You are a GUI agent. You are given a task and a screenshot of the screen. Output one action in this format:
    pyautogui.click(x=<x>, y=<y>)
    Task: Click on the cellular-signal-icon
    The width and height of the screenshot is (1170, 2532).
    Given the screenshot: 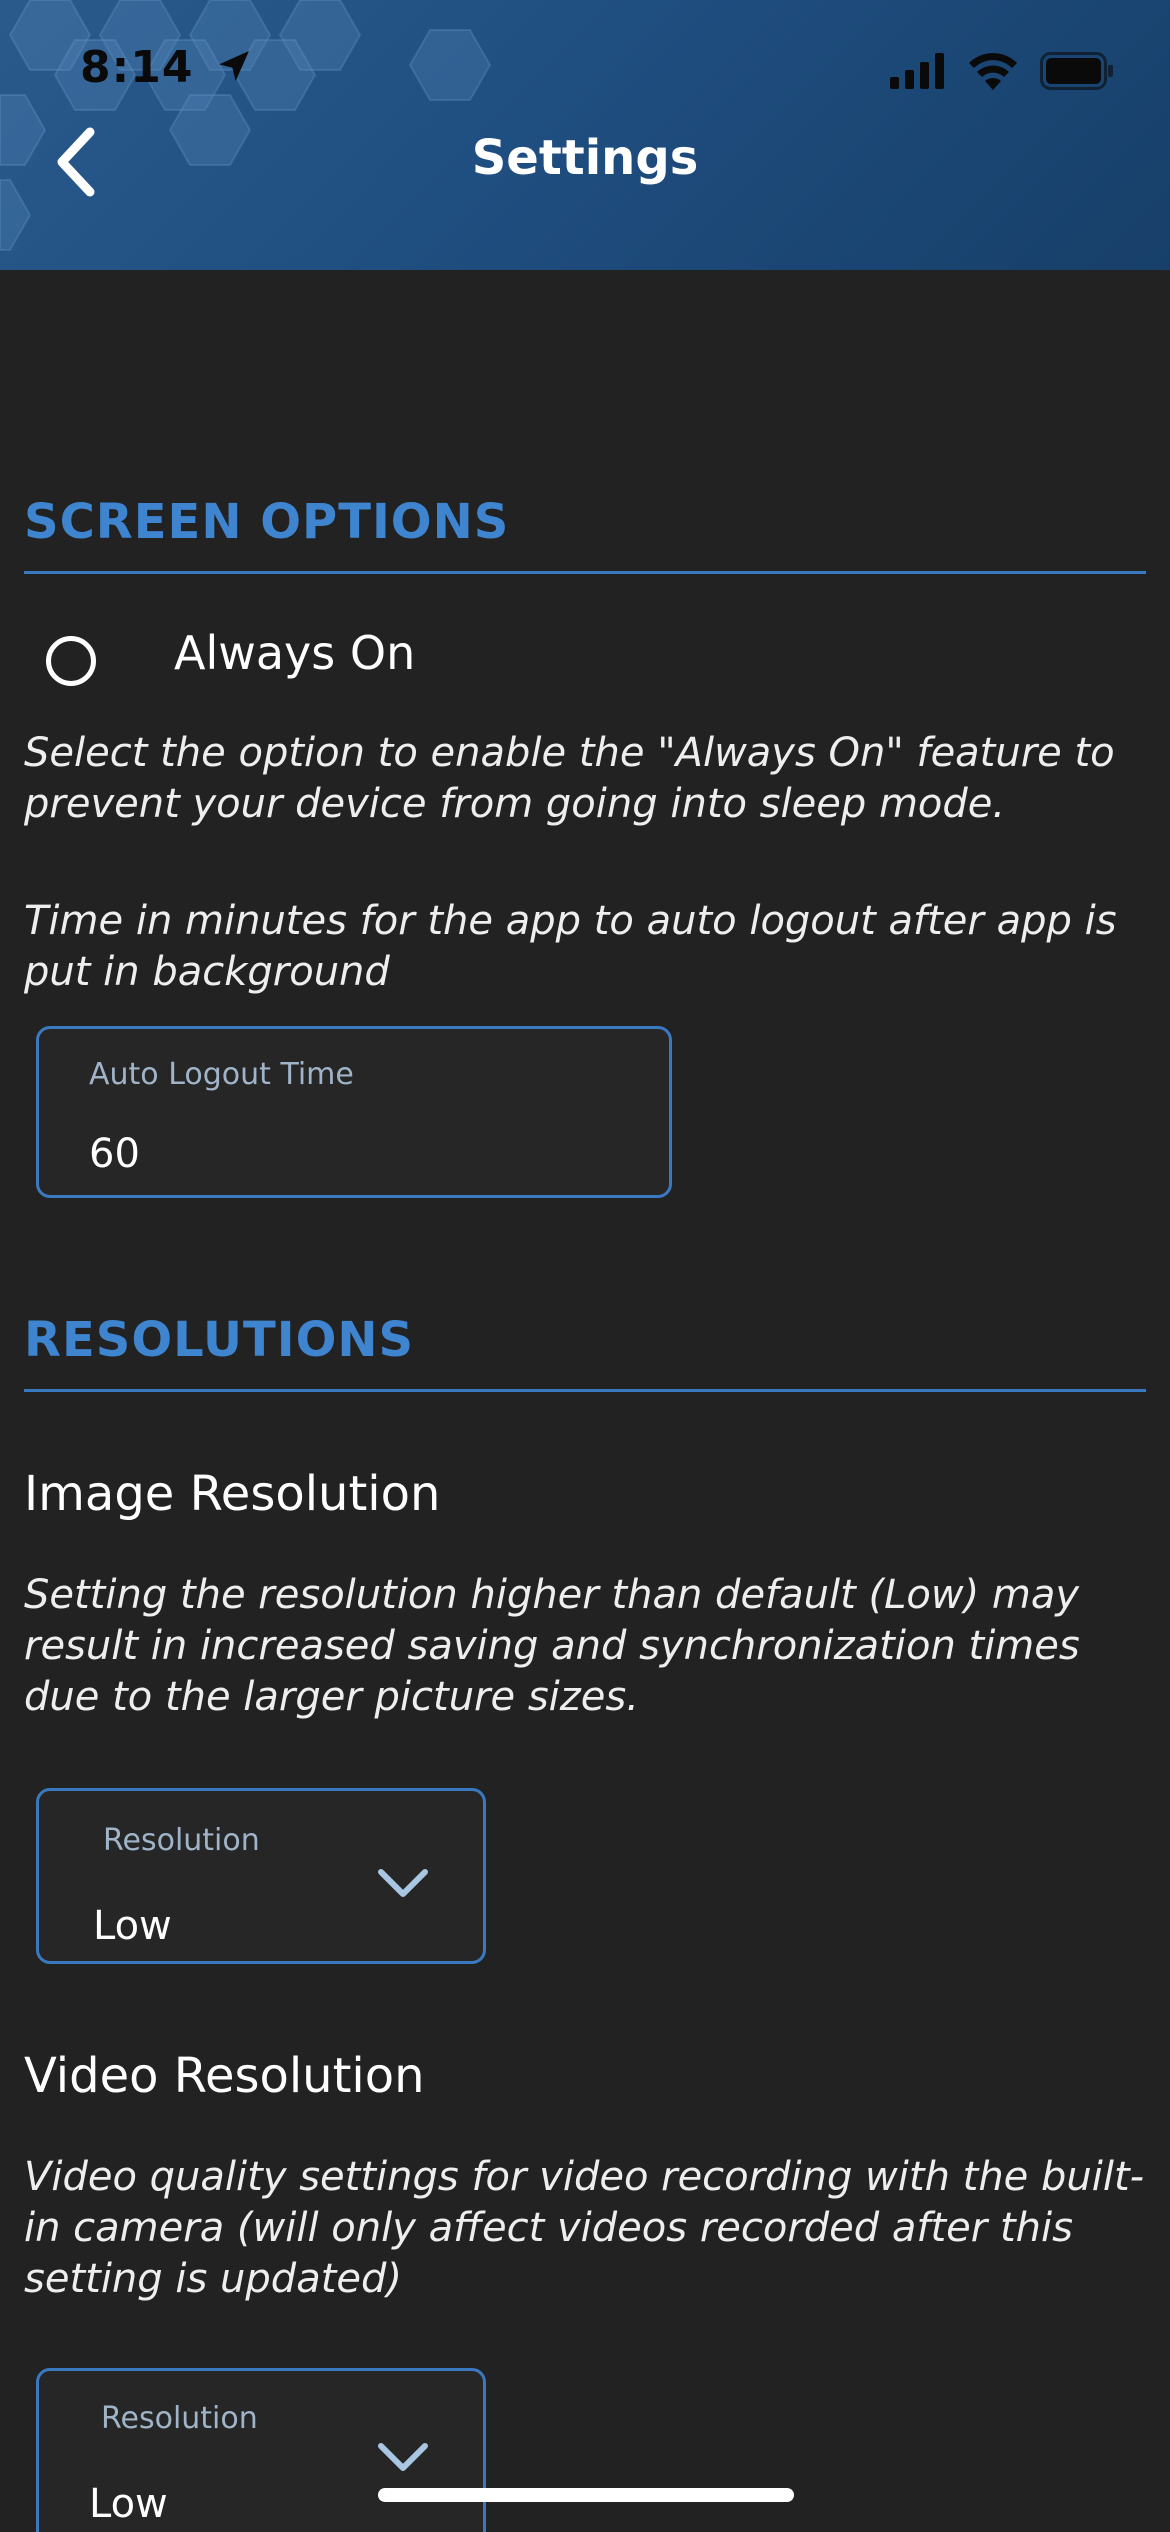 What is the action you would take?
    pyautogui.click(x=917, y=71)
    